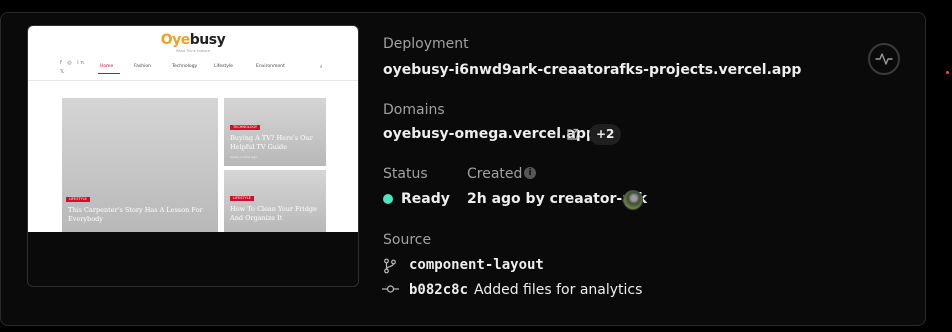 Image resolution: width=952 pixels, height=332 pixels. What do you see at coordinates (572, 134) in the screenshot?
I see `external-link-icon` at bounding box center [572, 134].